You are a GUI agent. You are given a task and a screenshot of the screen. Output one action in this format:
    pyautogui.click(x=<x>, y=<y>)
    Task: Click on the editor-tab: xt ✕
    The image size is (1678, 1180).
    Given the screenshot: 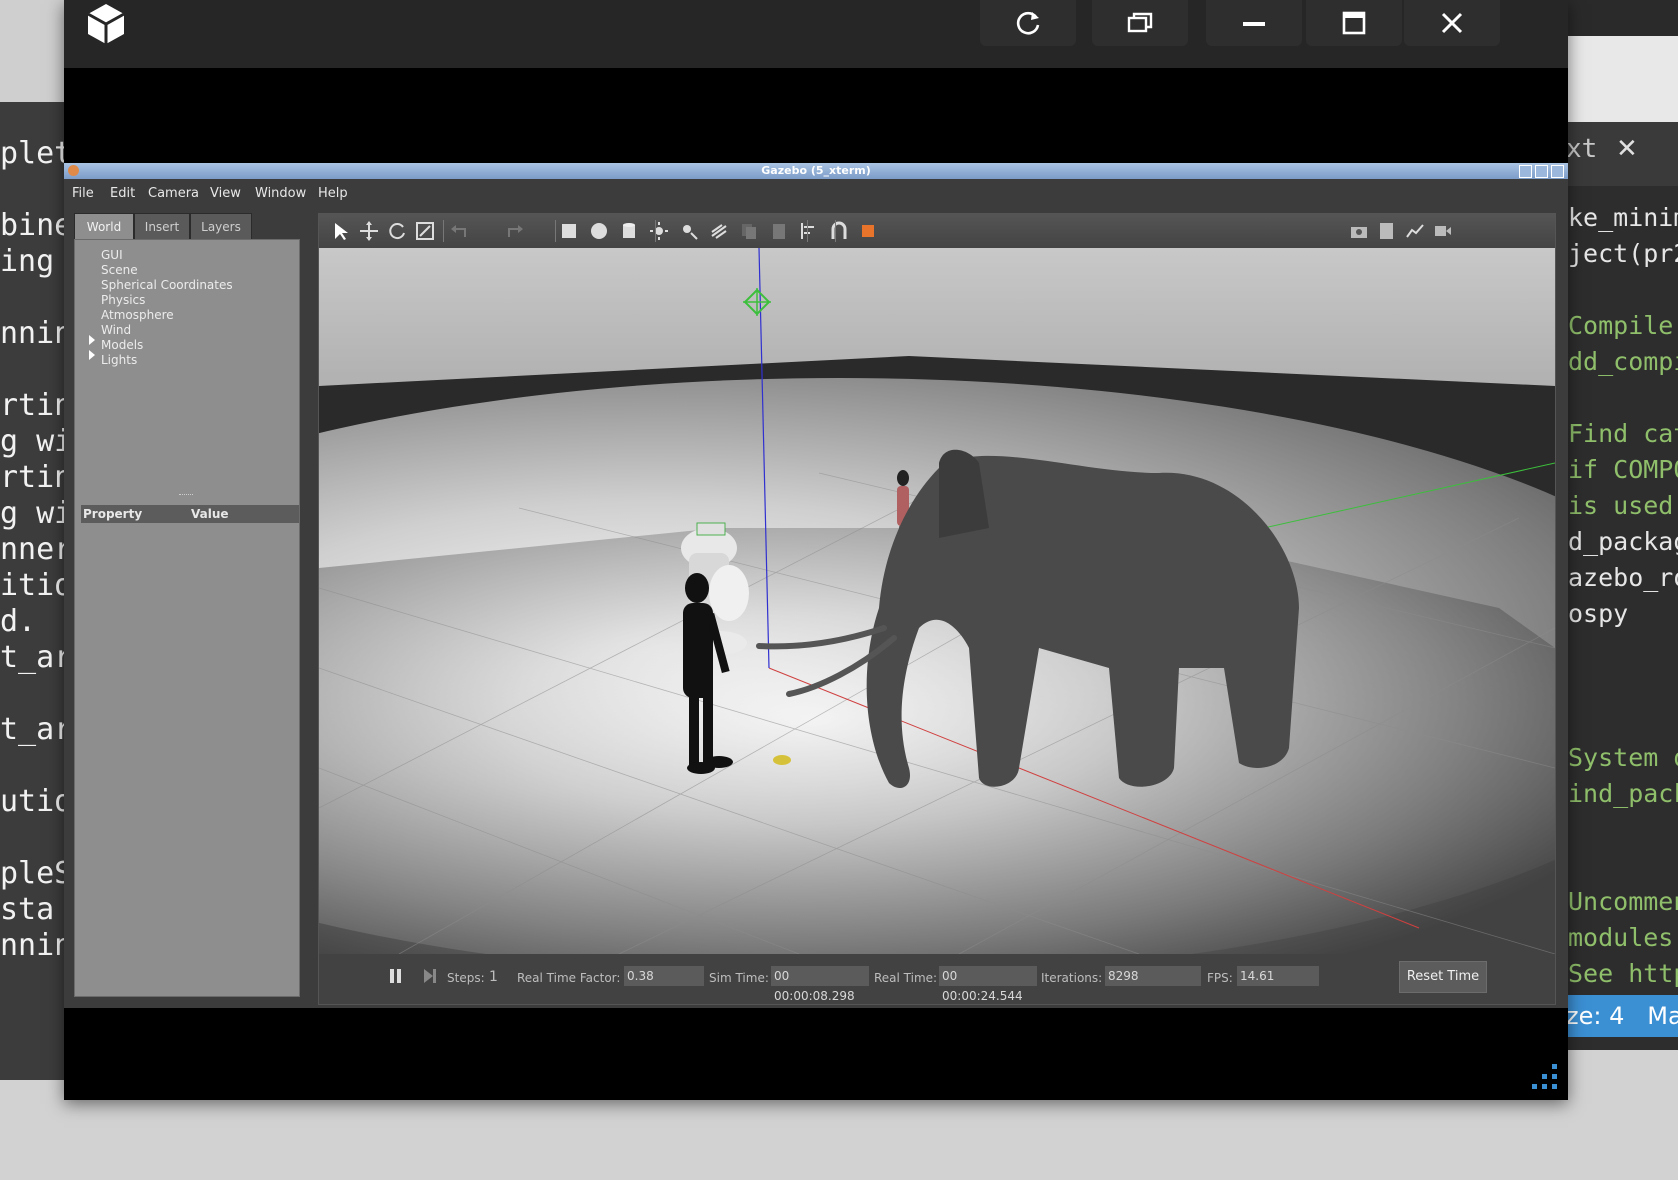 What is the action you would take?
    pyautogui.click(x=1619, y=154)
    